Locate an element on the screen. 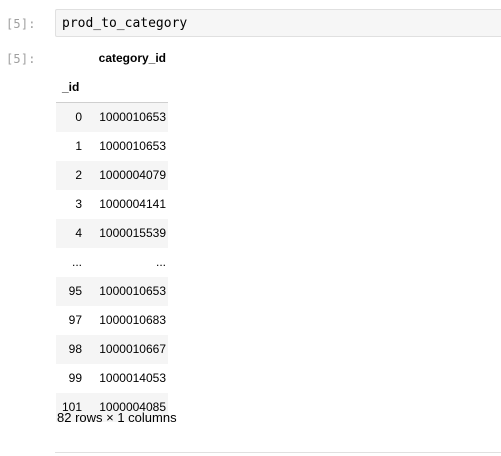  row-index: 2 is located at coordinates (78, 175).